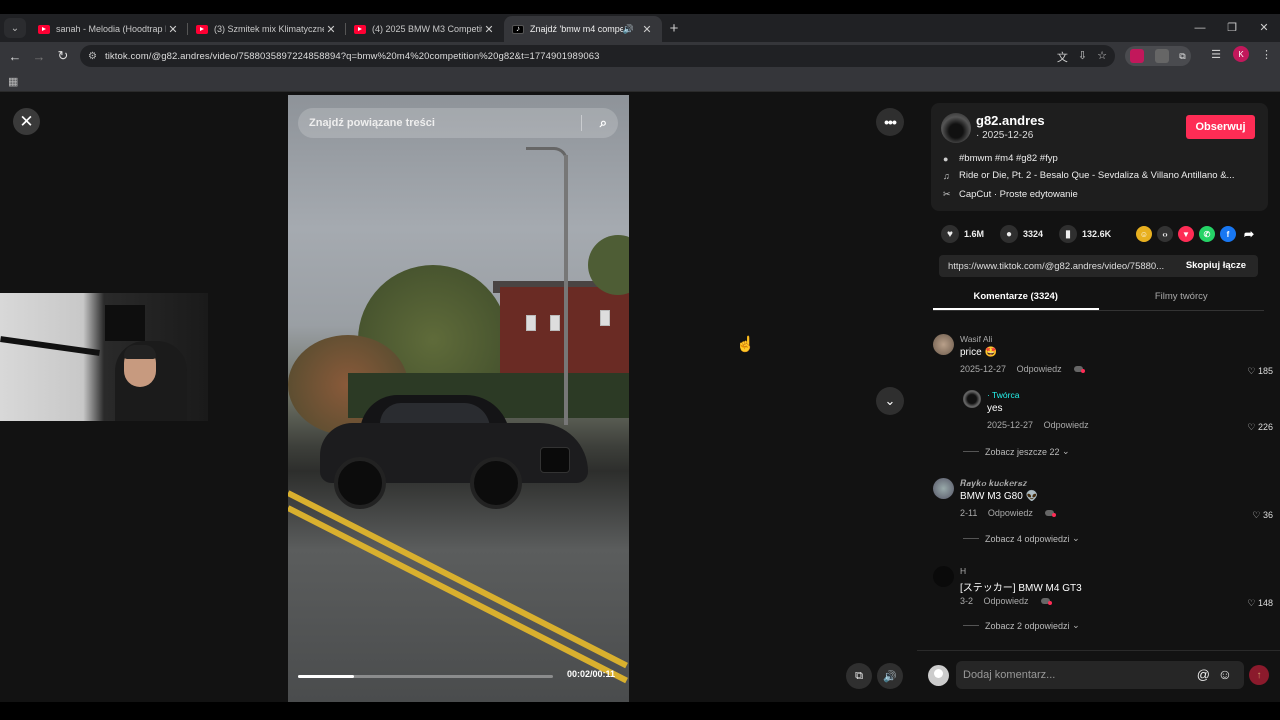  Describe the element at coordinates (1144, 234) in the screenshot. I see `coin-icon: ☺` at that location.